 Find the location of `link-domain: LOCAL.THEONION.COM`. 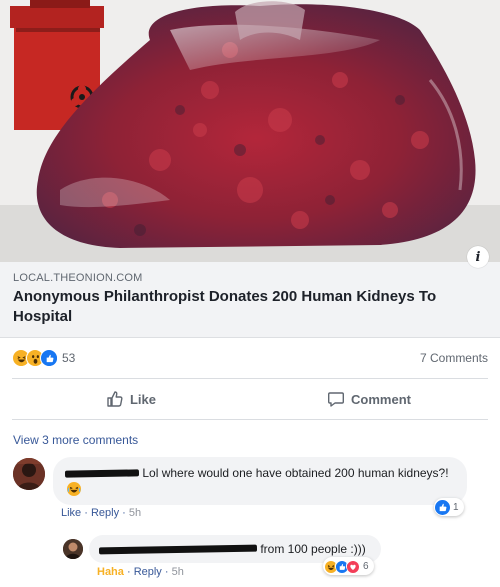

link-domain: LOCAL.THEONION.COM is located at coordinates (78, 278).